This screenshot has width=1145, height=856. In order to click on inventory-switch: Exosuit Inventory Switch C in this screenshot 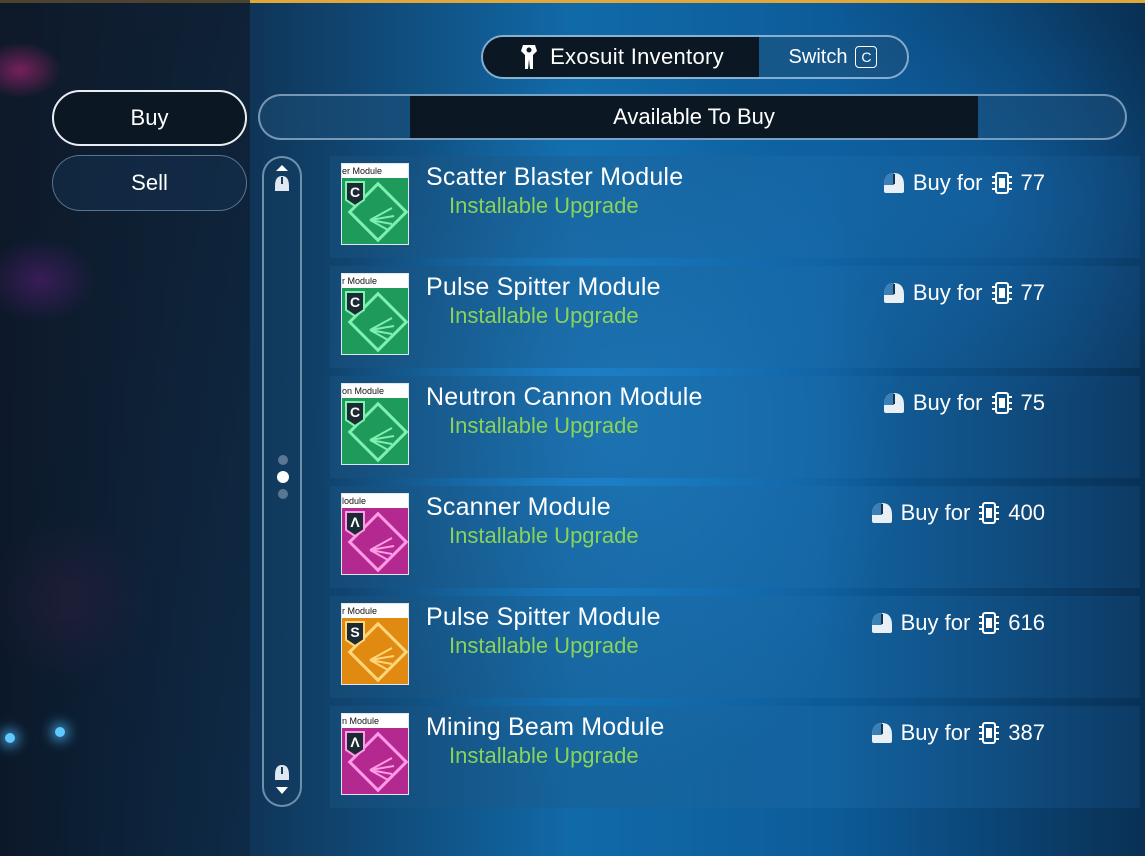, I will do `click(695, 57)`.